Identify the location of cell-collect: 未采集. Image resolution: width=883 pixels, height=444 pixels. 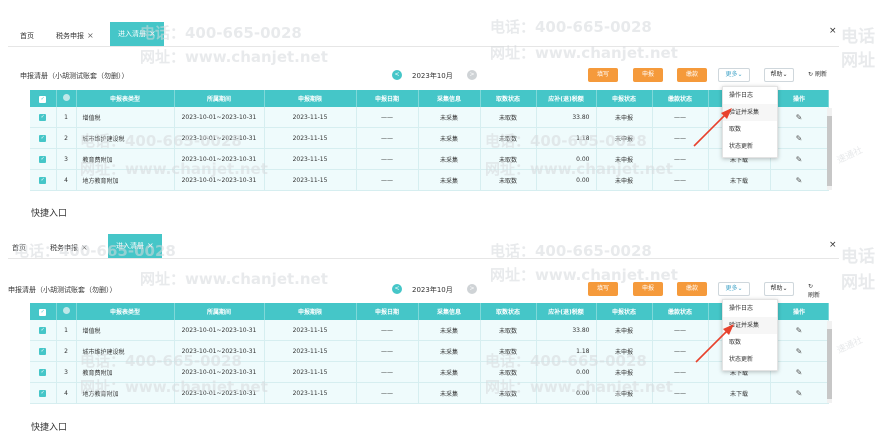
(449, 393).